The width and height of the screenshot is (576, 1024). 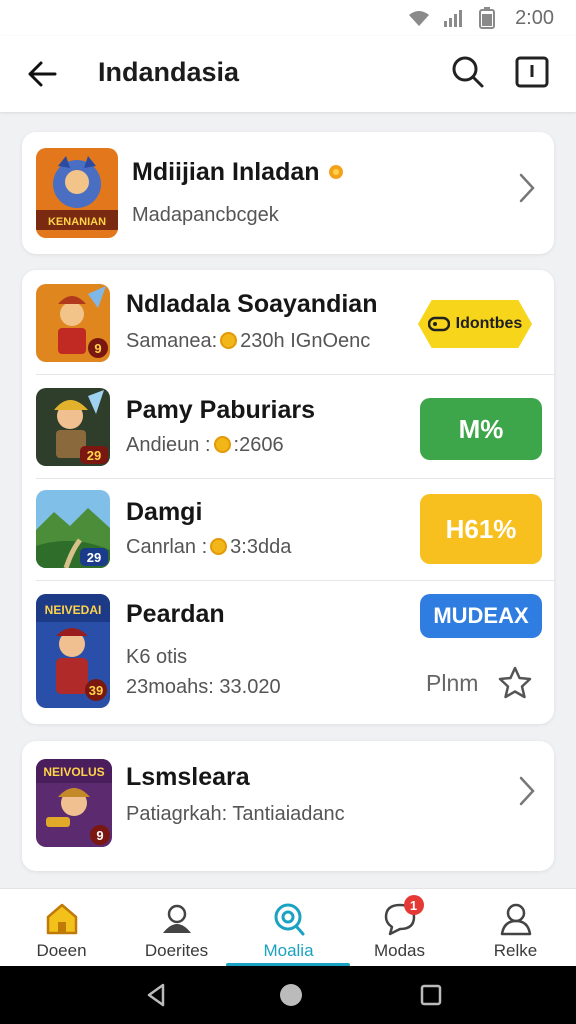 I want to click on item-action-button: H61%, so click(x=481, y=529).